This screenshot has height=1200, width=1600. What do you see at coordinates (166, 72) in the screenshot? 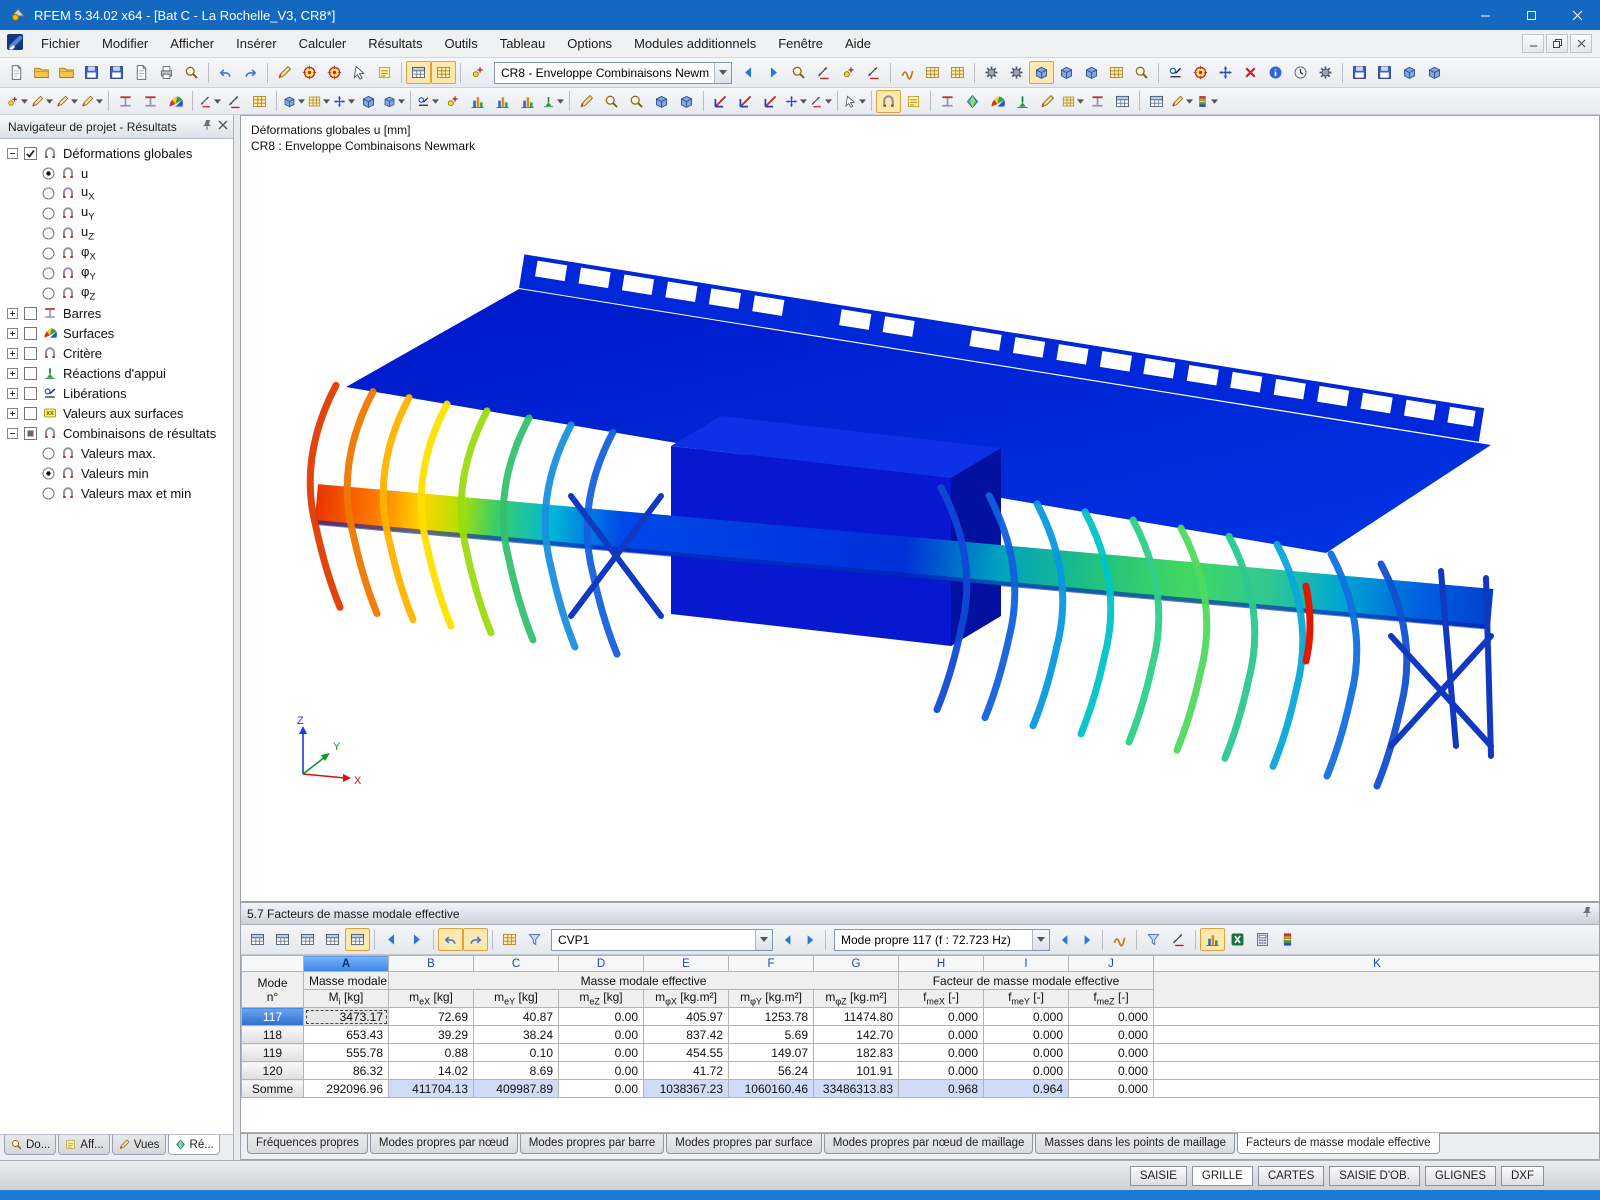
I see `print-icon` at bounding box center [166, 72].